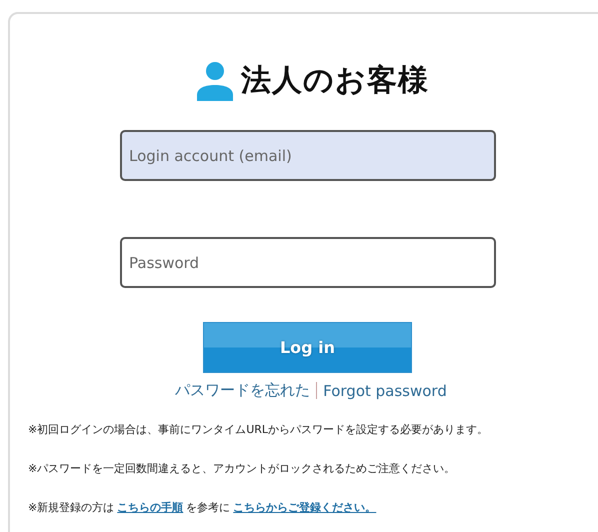 The image size is (598, 532). What do you see at coordinates (304, 507) in the screenshot?
I see `link: こちらからご登録ください。` at bounding box center [304, 507].